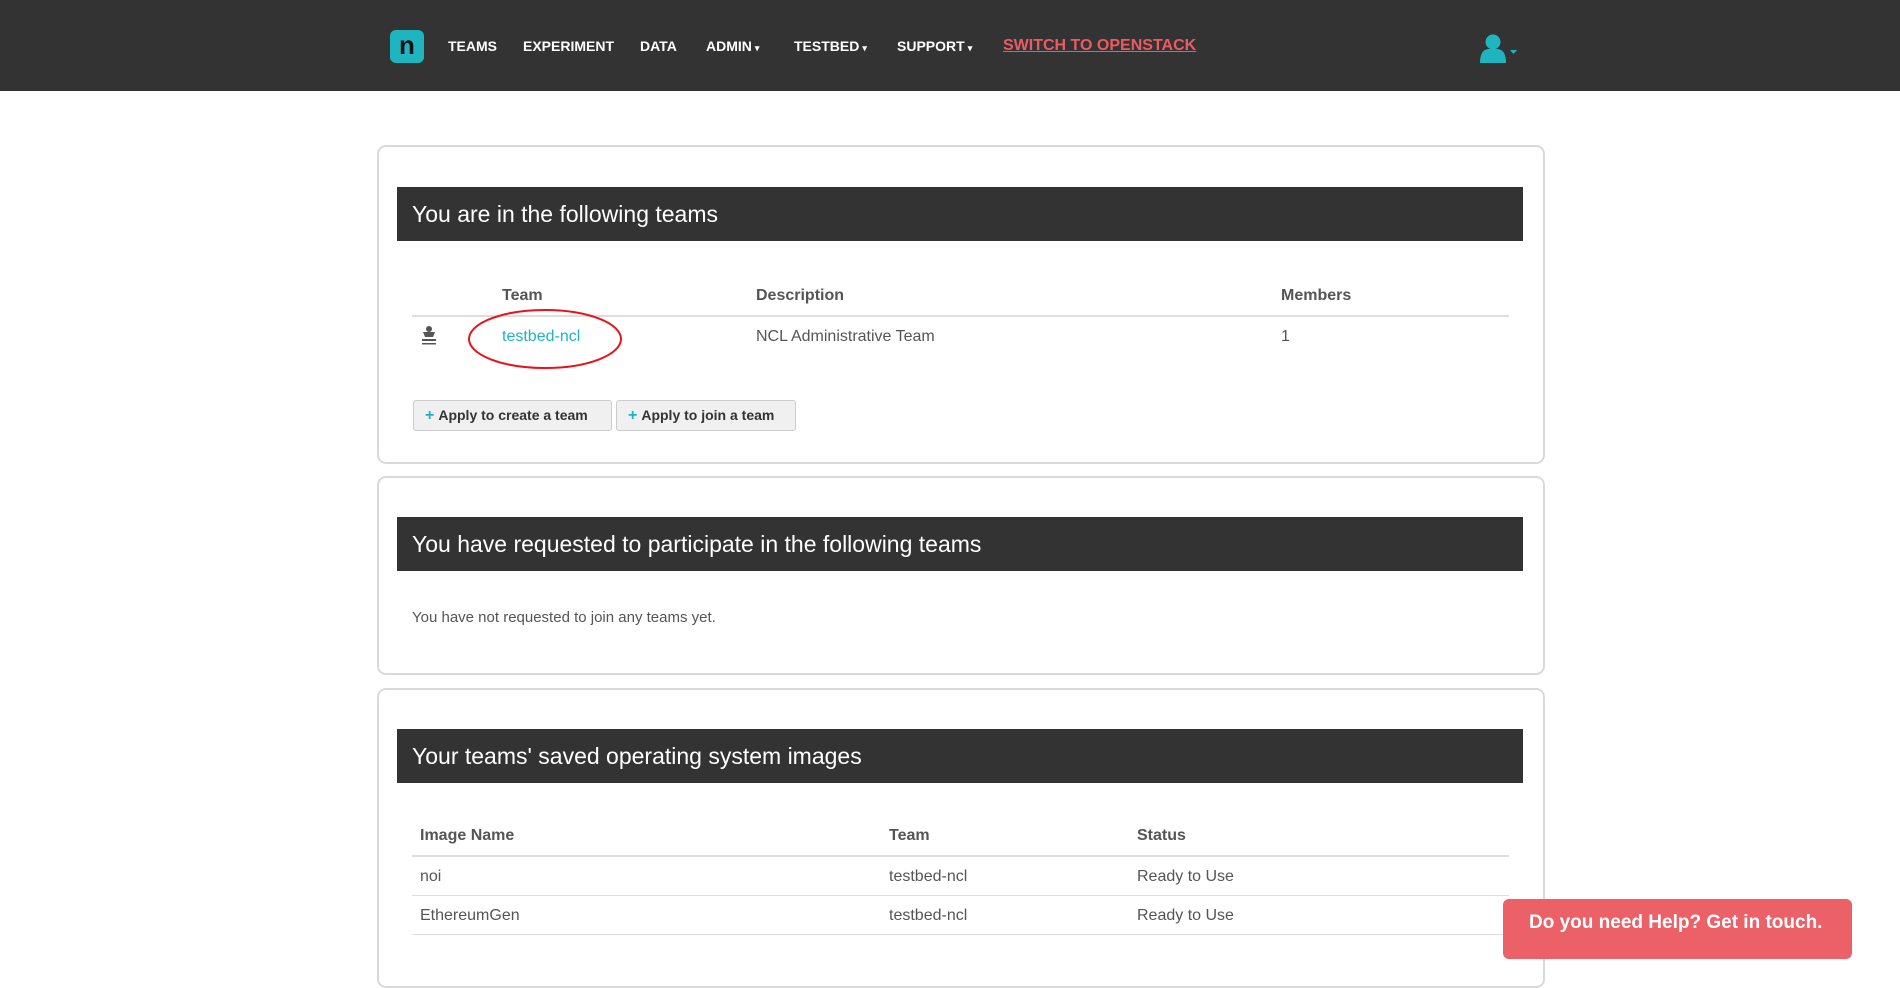 The image size is (1900, 988). What do you see at coordinates (658, 46) in the screenshot?
I see `nav-data: DATA` at bounding box center [658, 46].